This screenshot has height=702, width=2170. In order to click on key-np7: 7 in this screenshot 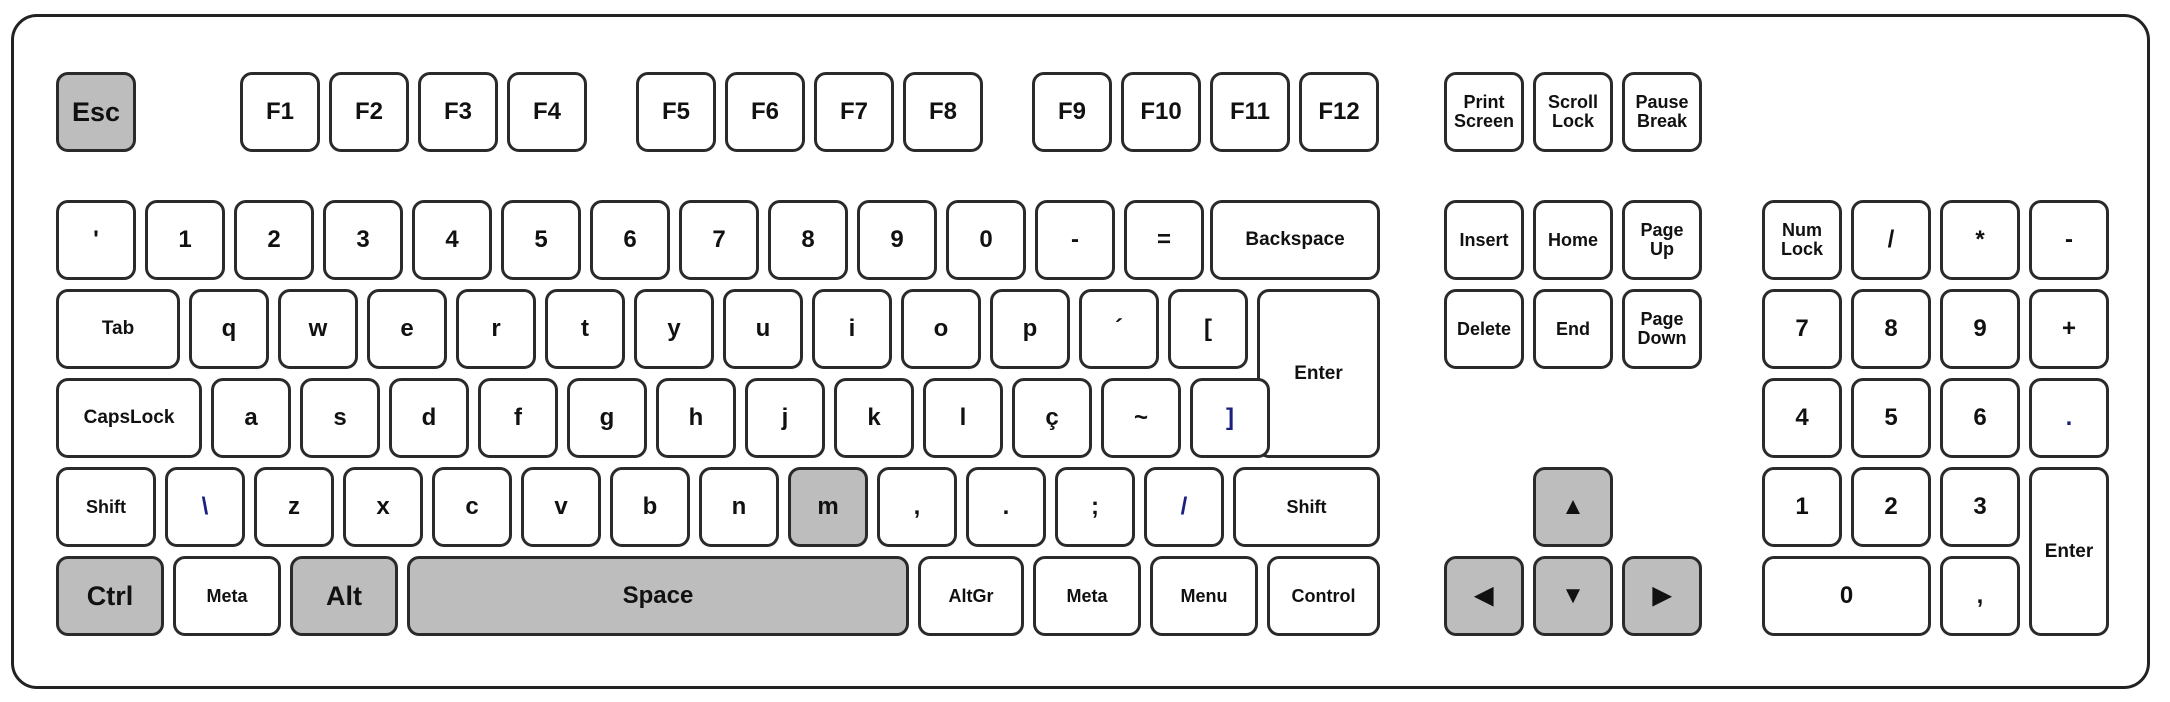, I will do `click(1802, 329)`.